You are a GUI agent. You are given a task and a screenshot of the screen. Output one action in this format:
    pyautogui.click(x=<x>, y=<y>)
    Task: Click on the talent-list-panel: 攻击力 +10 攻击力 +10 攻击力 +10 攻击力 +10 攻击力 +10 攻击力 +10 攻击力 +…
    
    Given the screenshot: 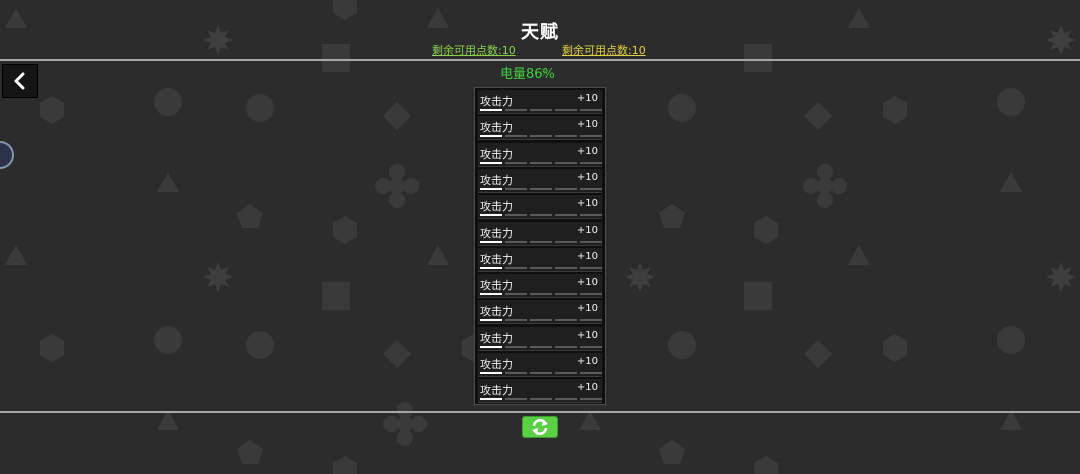 What is the action you would take?
    pyautogui.click(x=540, y=246)
    